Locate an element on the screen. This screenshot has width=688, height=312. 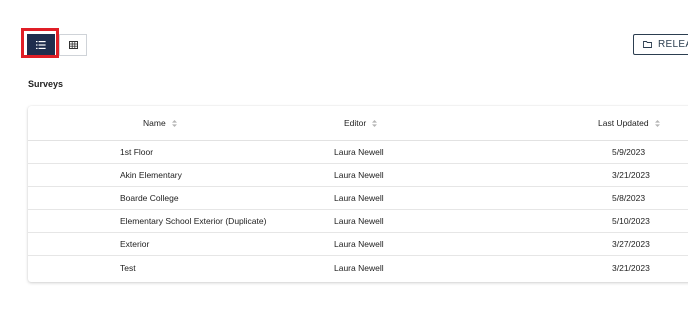
section-title: Surveys is located at coordinates (46, 84).